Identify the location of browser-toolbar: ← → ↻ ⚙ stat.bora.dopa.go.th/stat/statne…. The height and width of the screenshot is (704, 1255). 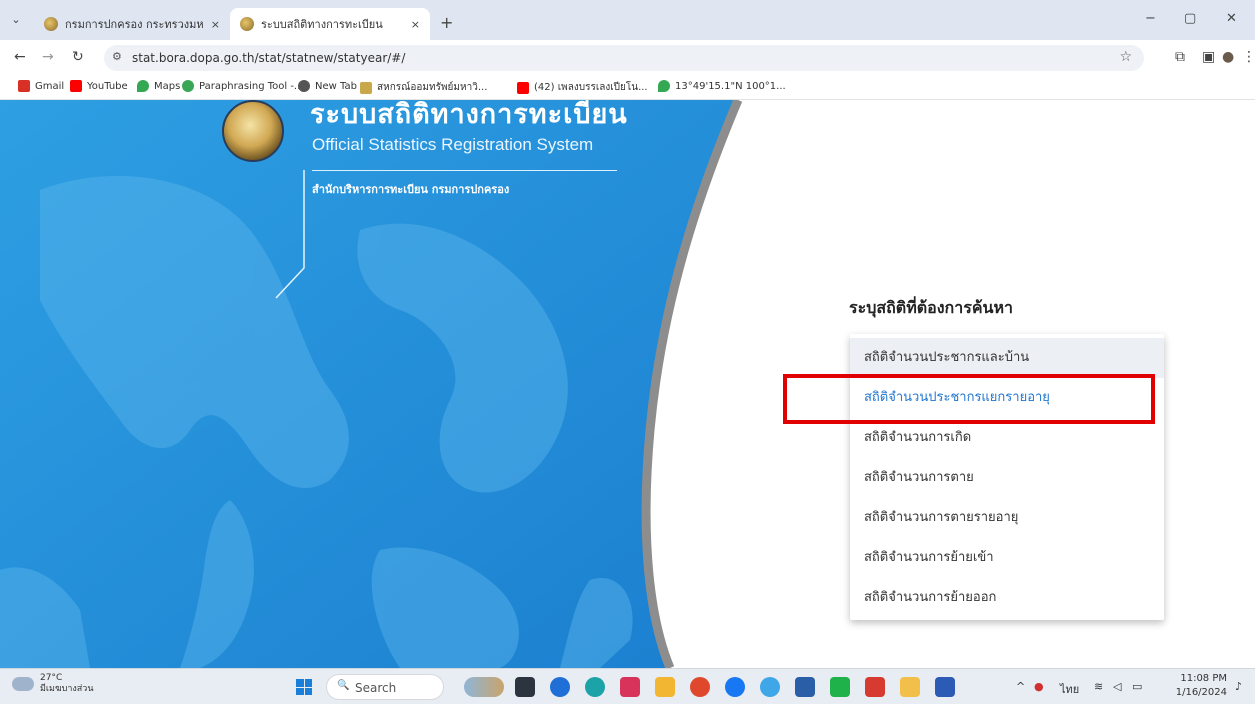
(627, 58).